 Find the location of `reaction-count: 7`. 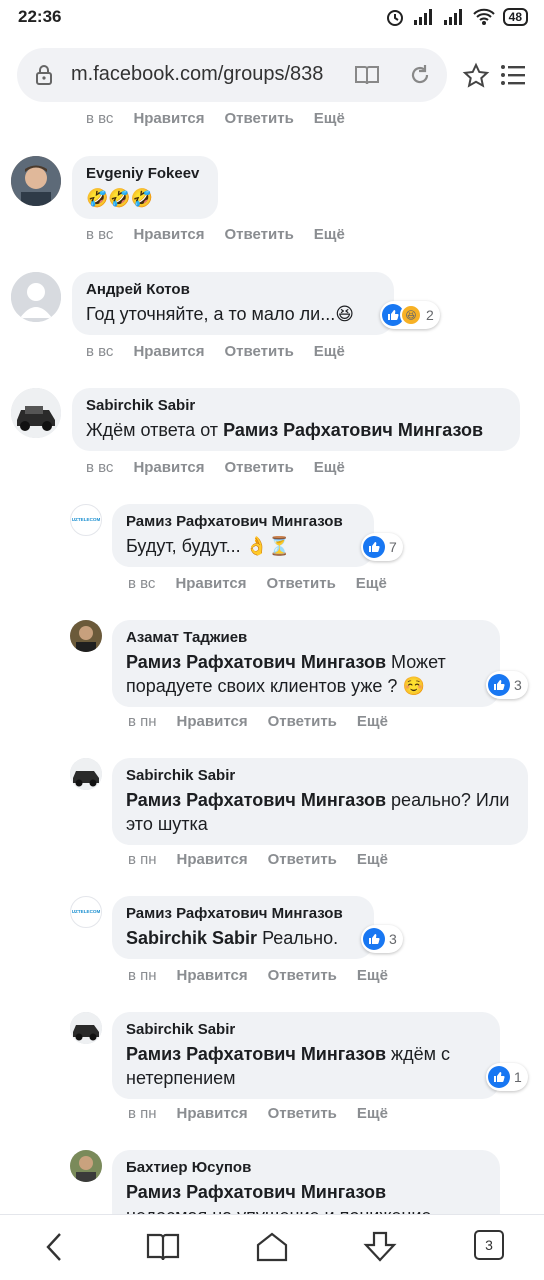

reaction-count: 7 is located at coordinates (382, 547).